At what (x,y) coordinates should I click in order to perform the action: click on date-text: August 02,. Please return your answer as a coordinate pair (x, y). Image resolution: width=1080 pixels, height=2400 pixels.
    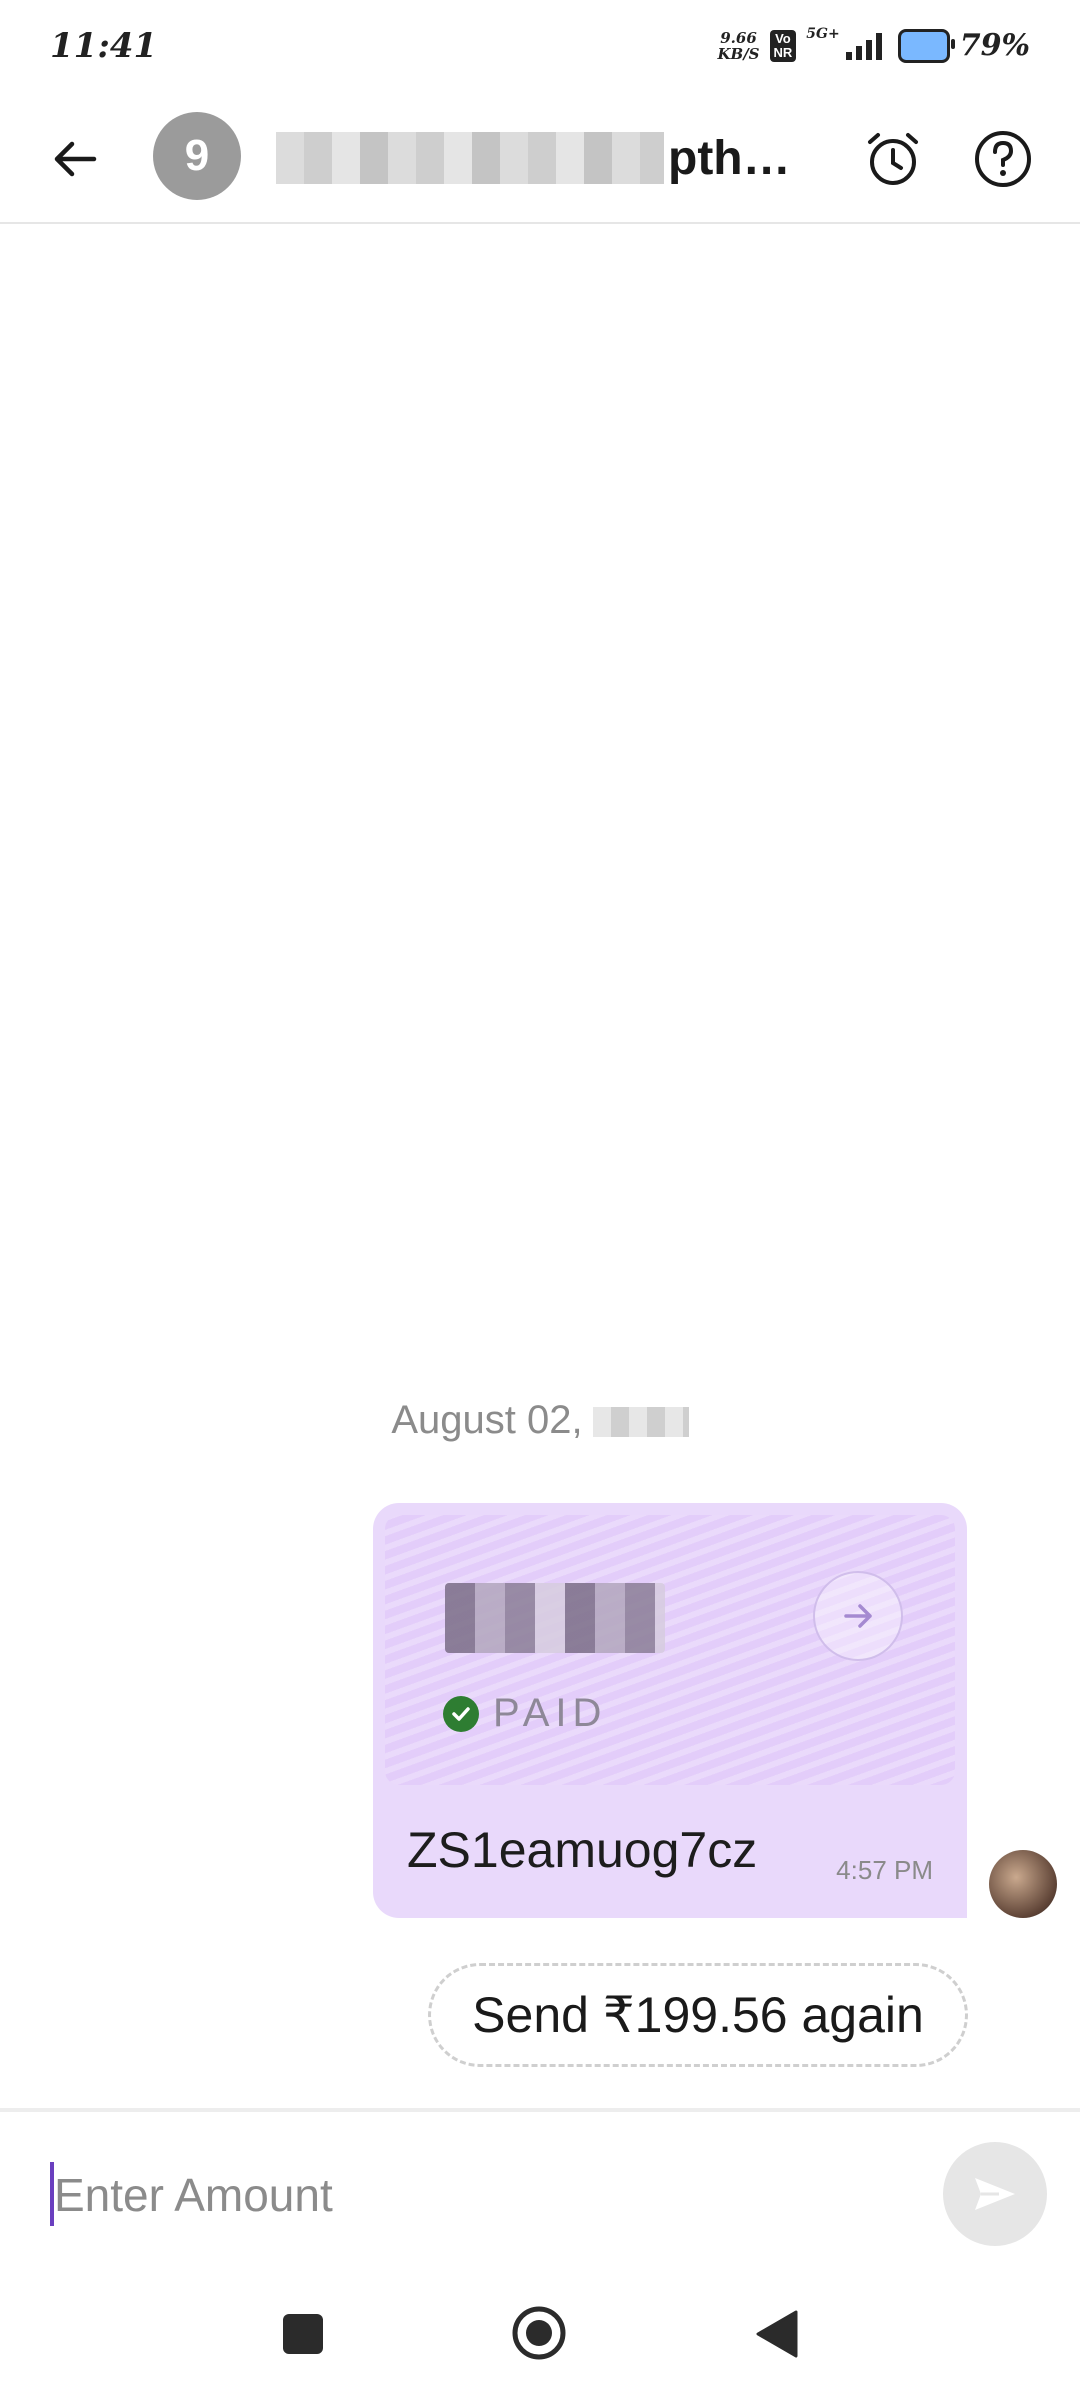
    Looking at the image, I should click on (487, 1420).